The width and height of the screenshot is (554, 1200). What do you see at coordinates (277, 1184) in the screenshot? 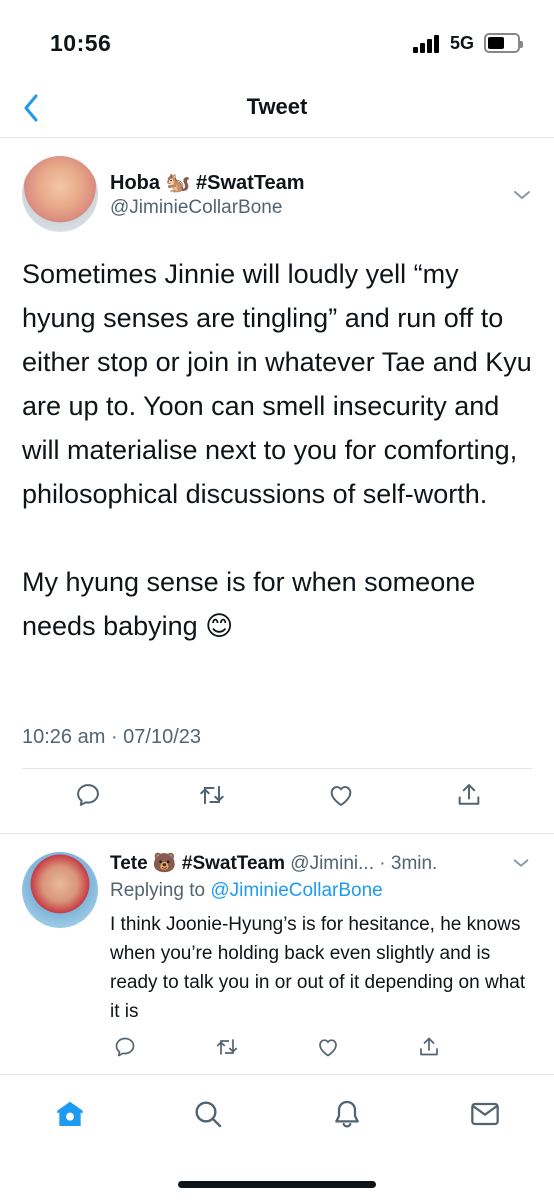
I see `home-indicator` at bounding box center [277, 1184].